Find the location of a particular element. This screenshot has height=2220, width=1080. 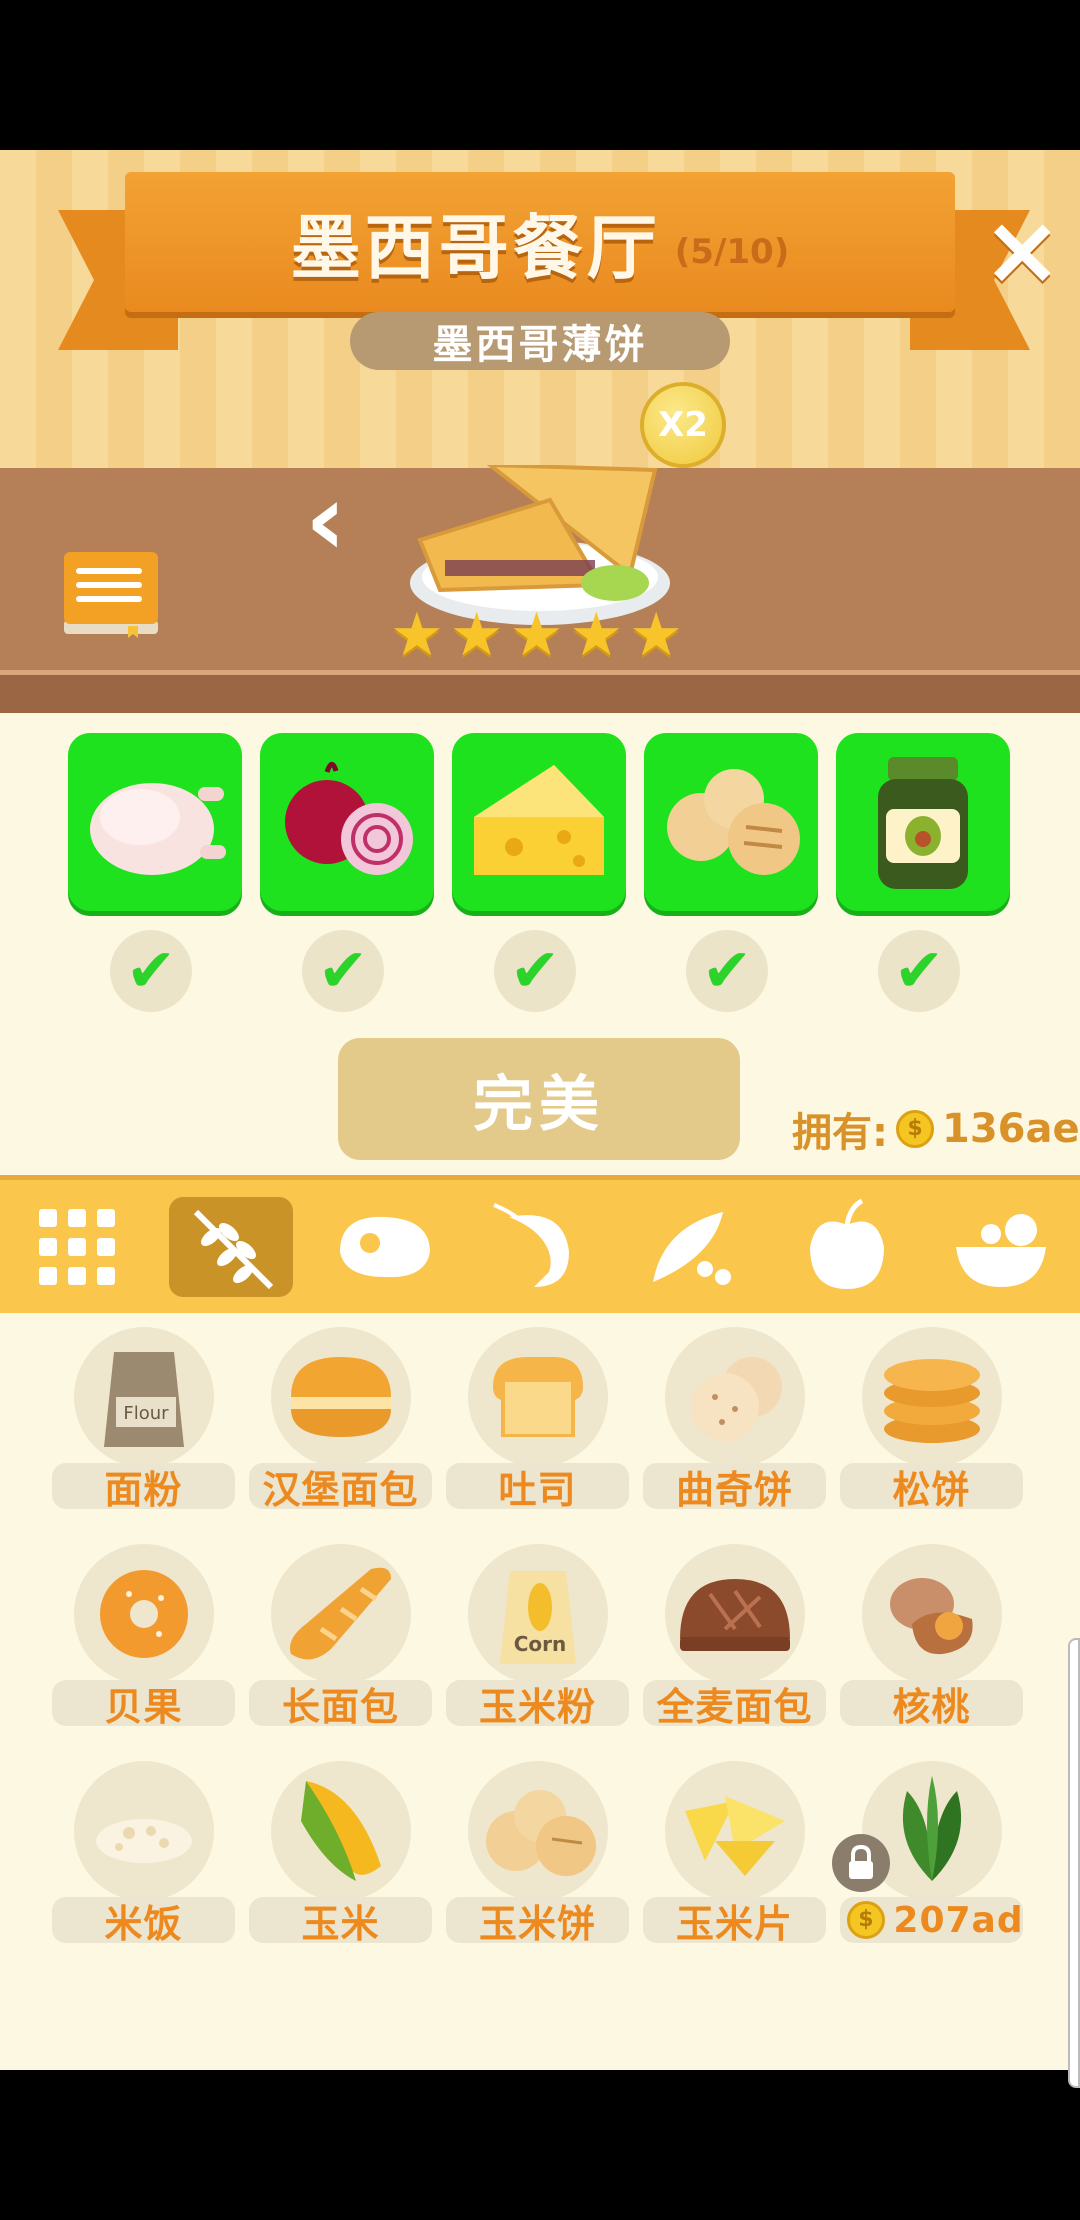

bagel-icon is located at coordinates (144, 1614).